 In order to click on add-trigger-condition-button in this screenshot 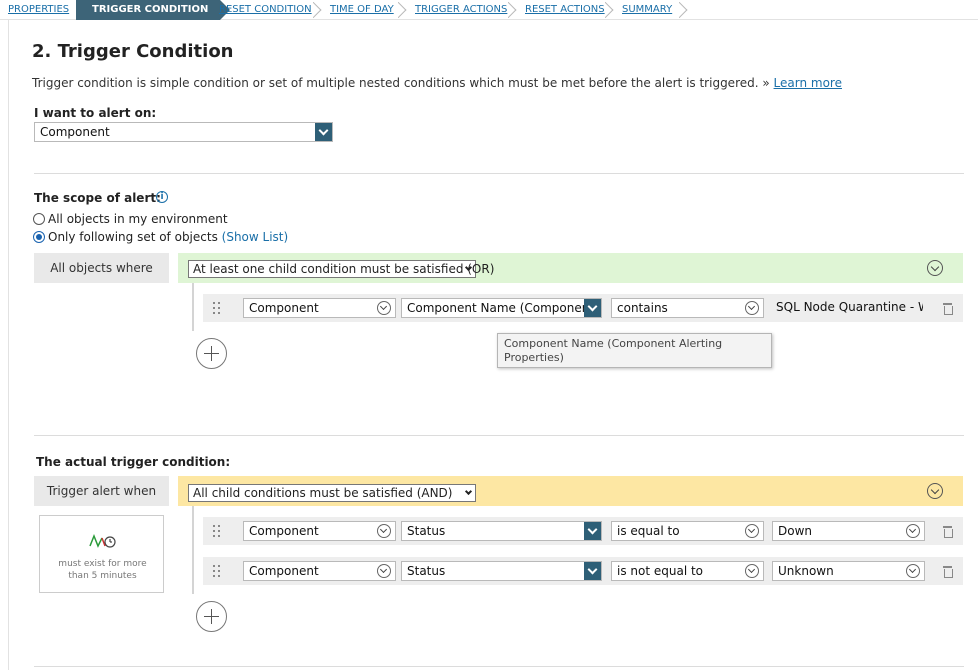, I will do `click(211, 616)`.